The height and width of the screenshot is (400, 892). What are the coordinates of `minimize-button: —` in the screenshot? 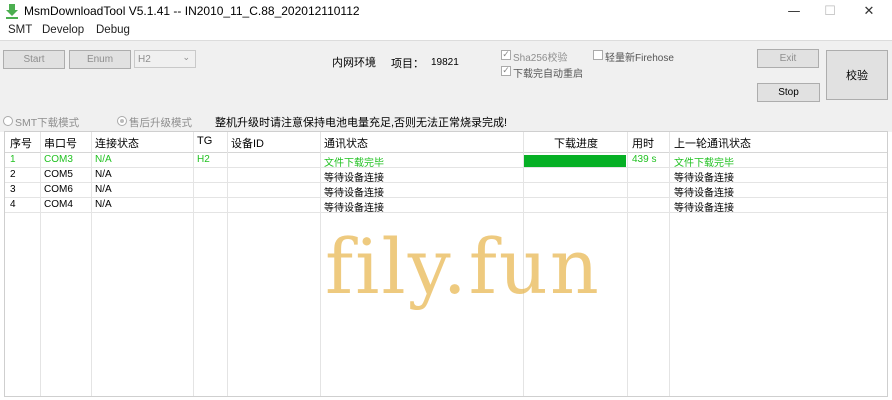 It's located at (794, 11).